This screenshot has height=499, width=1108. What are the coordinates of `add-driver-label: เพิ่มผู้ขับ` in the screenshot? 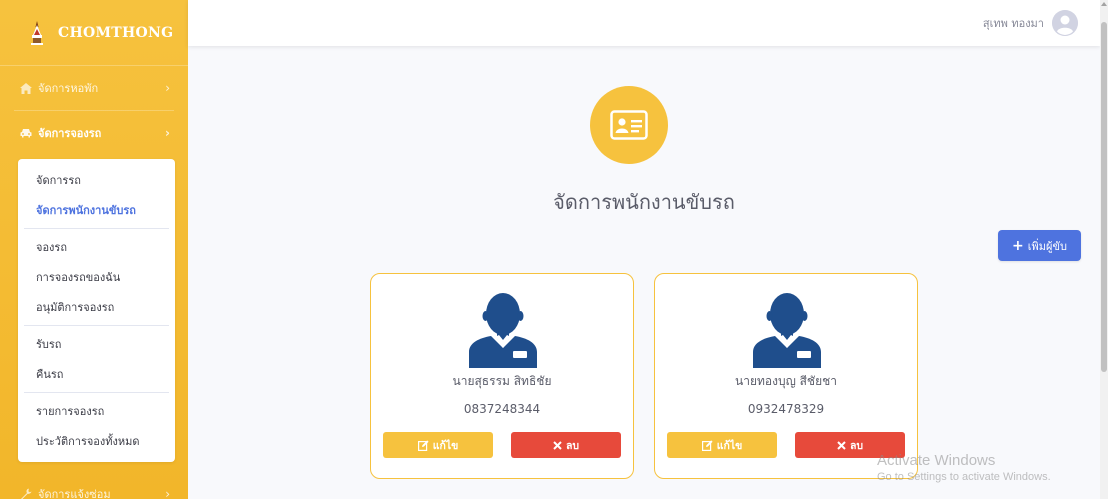 It's located at (1047, 246).